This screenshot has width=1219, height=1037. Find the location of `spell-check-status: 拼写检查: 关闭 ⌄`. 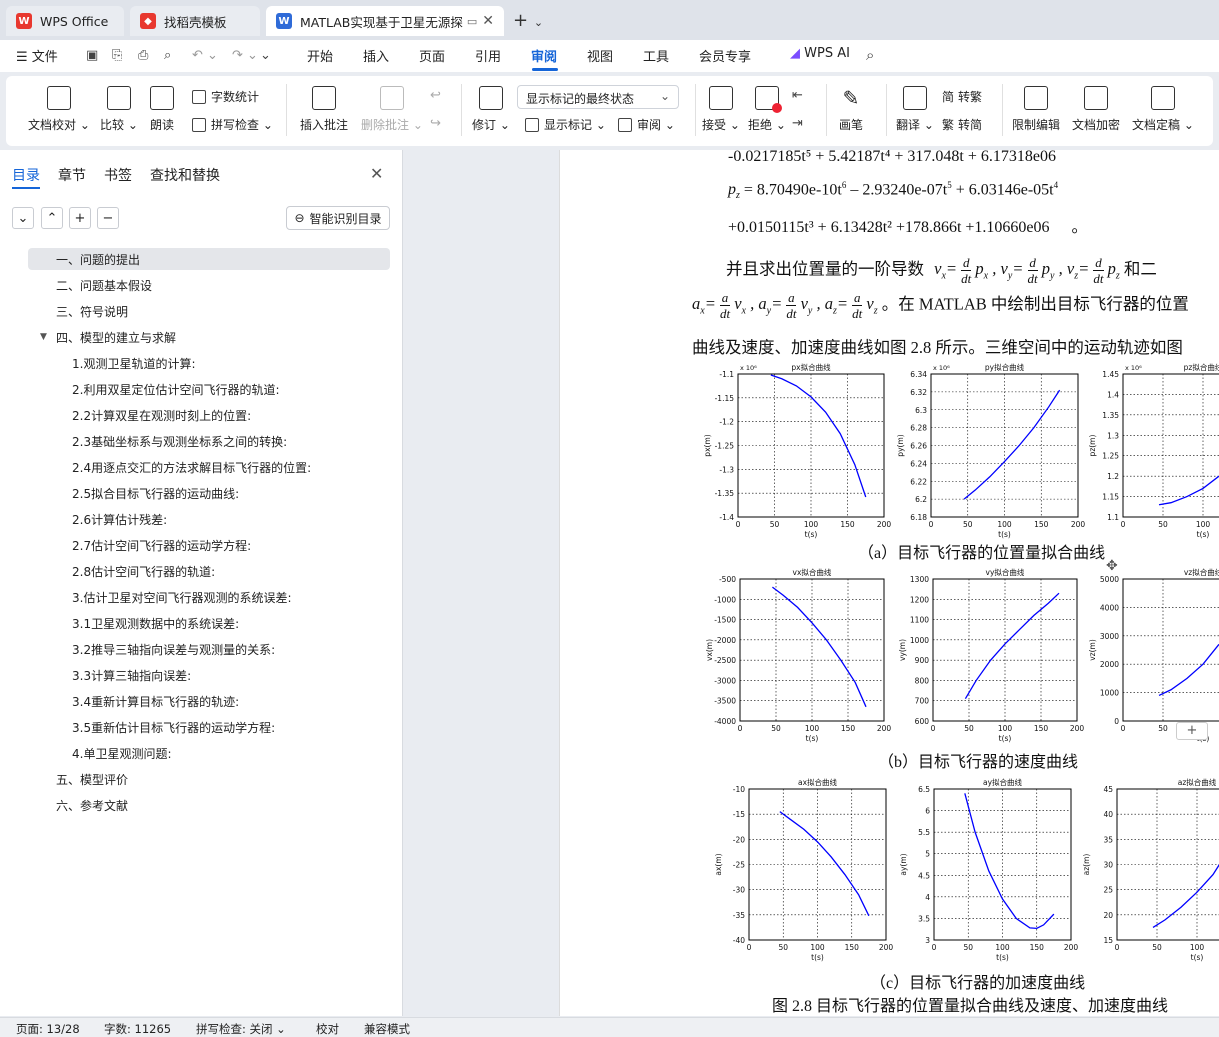

spell-check-status: 拼写检查: 关闭 ⌄ is located at coordinates (241, 1029).